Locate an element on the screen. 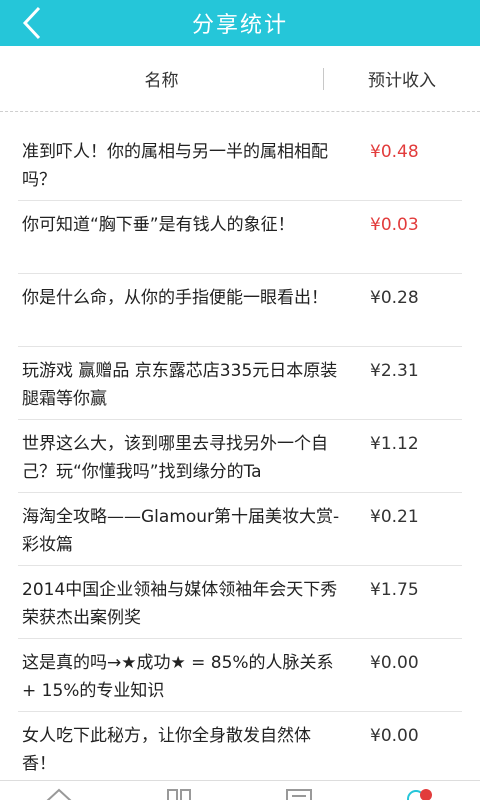  list-item: 你是什么命，从你的手指便能一眼看出！ ¥0.28 is located at coordinates (240, 310).